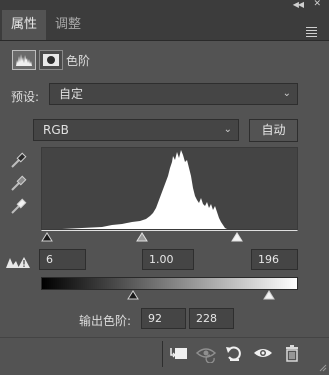 The height and width of the screenshot is (375, 329). I want to click on panel-tab-bar: 属性 调整, so click(164, 25).